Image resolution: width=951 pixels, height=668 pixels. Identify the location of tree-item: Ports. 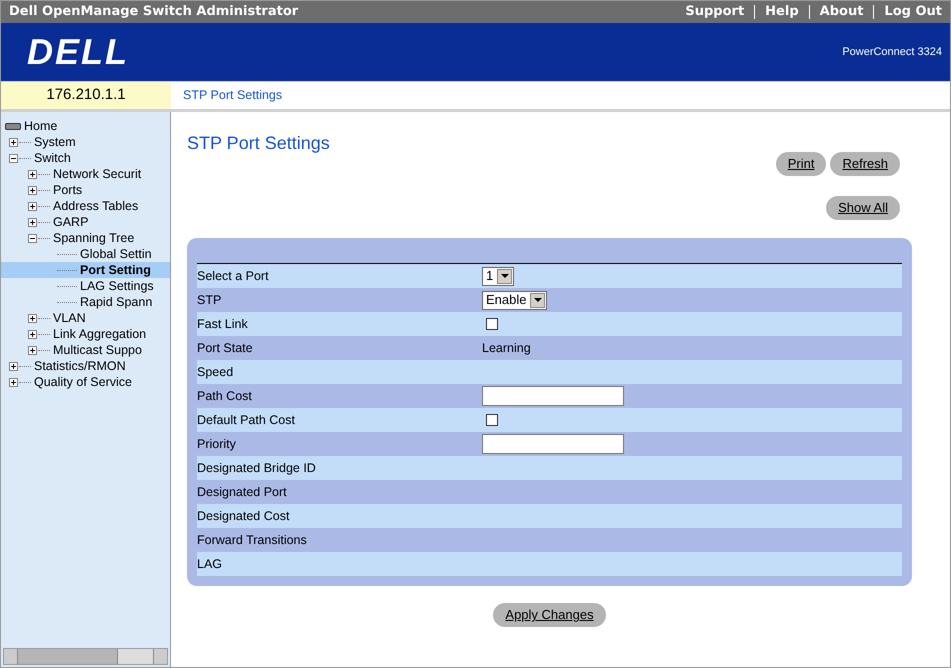
(67, 190).